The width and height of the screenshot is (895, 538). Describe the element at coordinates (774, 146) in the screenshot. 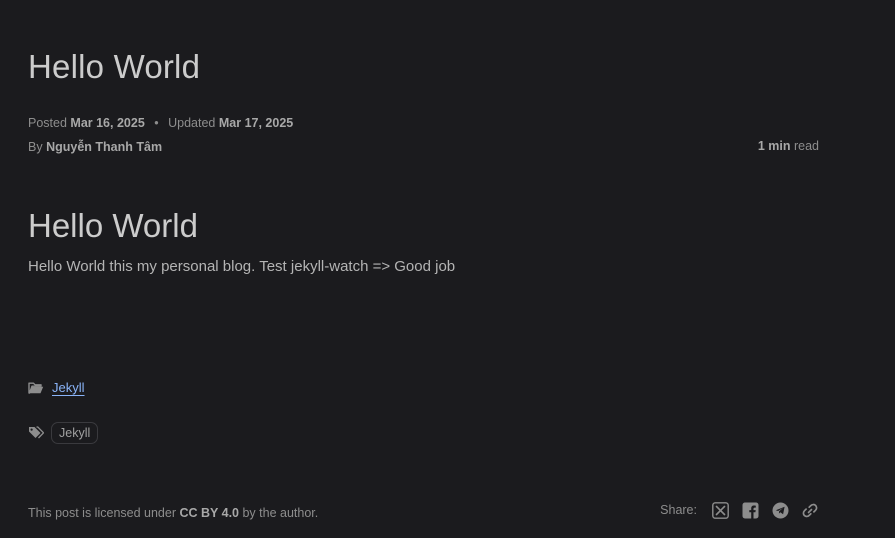

I see `read-minutes: 1 min` at that location.